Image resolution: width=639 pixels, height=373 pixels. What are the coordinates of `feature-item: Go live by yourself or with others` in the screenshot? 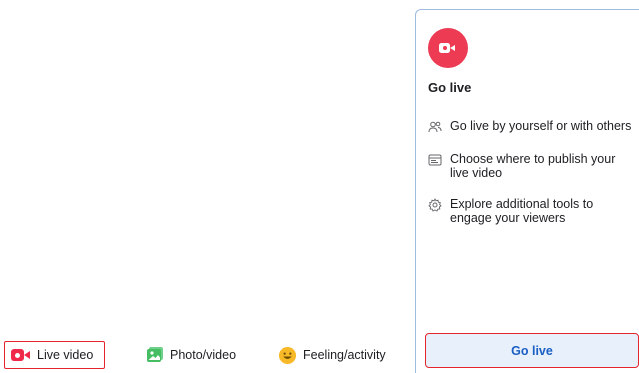 It's located at (532, 126).